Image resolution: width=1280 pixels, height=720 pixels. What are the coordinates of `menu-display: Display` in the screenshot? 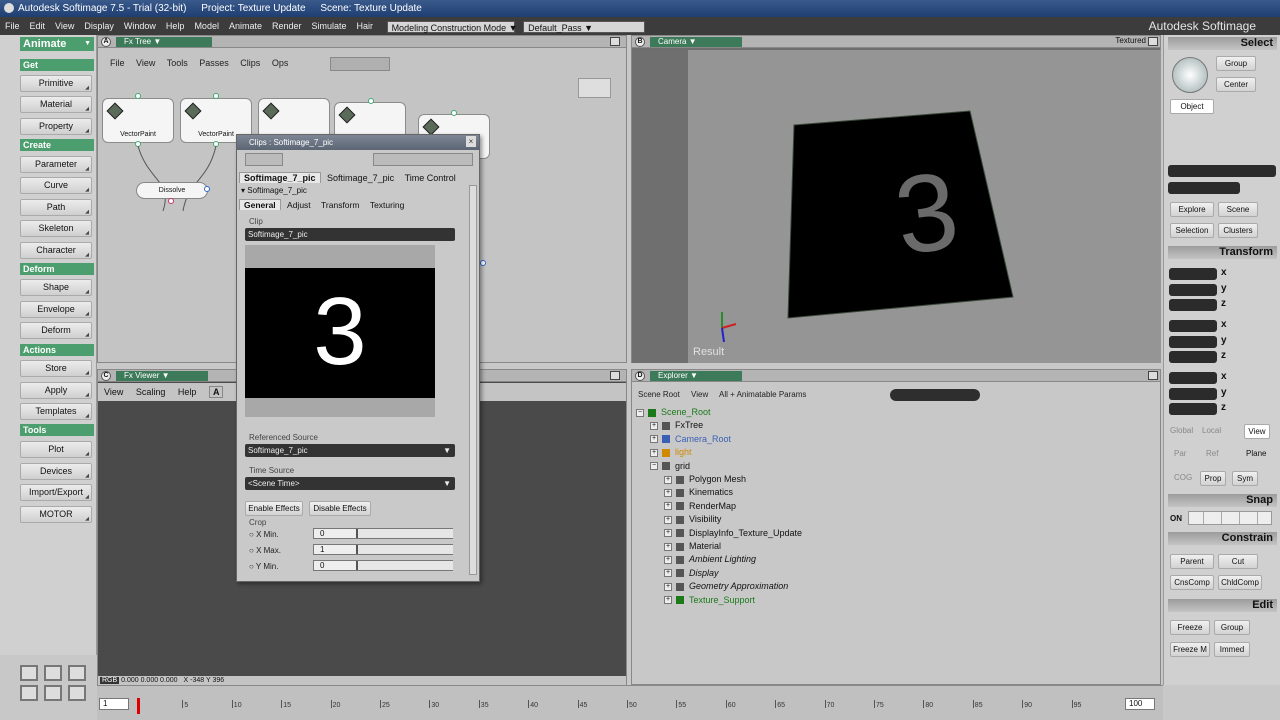 It's located at (99, 26).